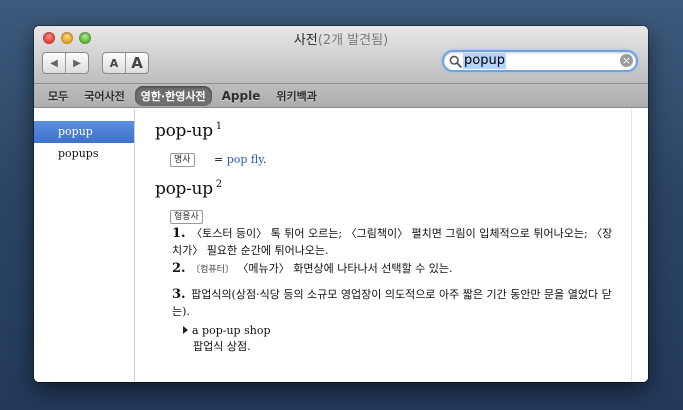  I want to click on sense-2: 2. 〔컴퓨터〕 〈메뉴가〉 화면상에 나타나서 선택할 수 있는., so click(397, 269).